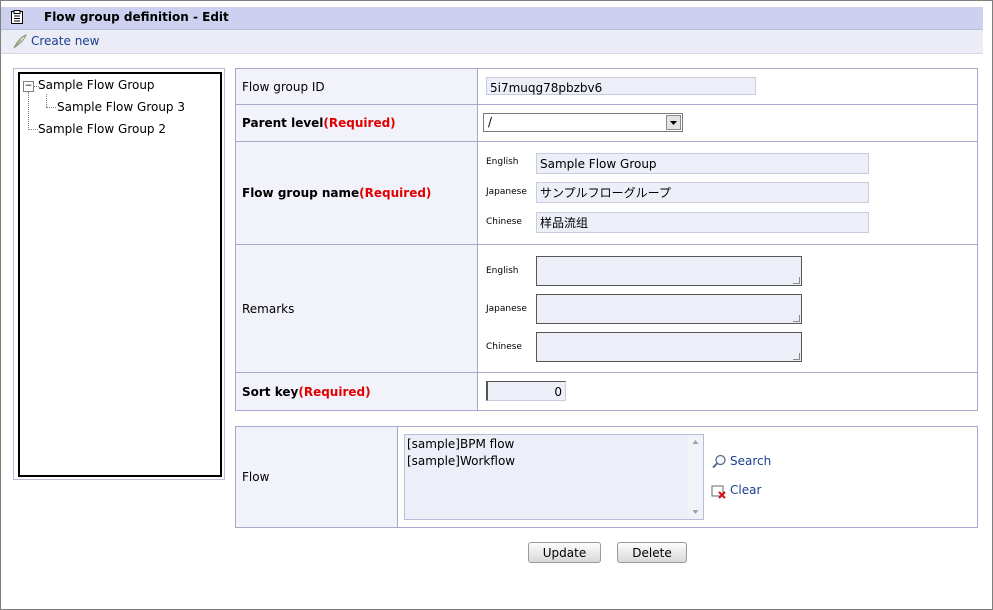 The image size is (993, 610). I want to click on parent-level-cell: /, so click(727, 123).